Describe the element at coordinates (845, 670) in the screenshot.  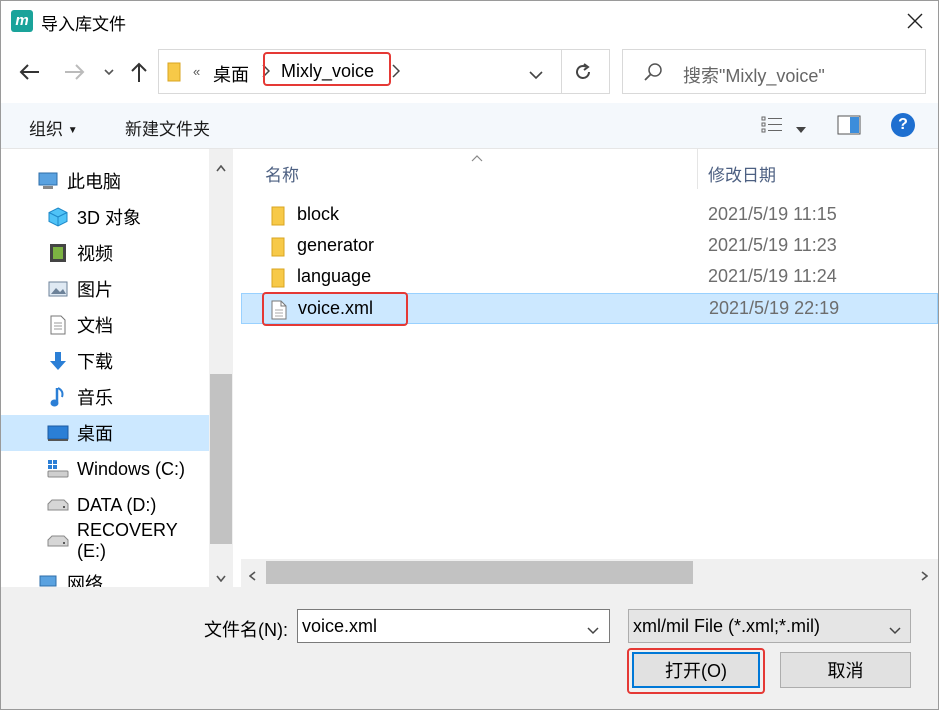
I see `cancel-button: 取消` at that location.